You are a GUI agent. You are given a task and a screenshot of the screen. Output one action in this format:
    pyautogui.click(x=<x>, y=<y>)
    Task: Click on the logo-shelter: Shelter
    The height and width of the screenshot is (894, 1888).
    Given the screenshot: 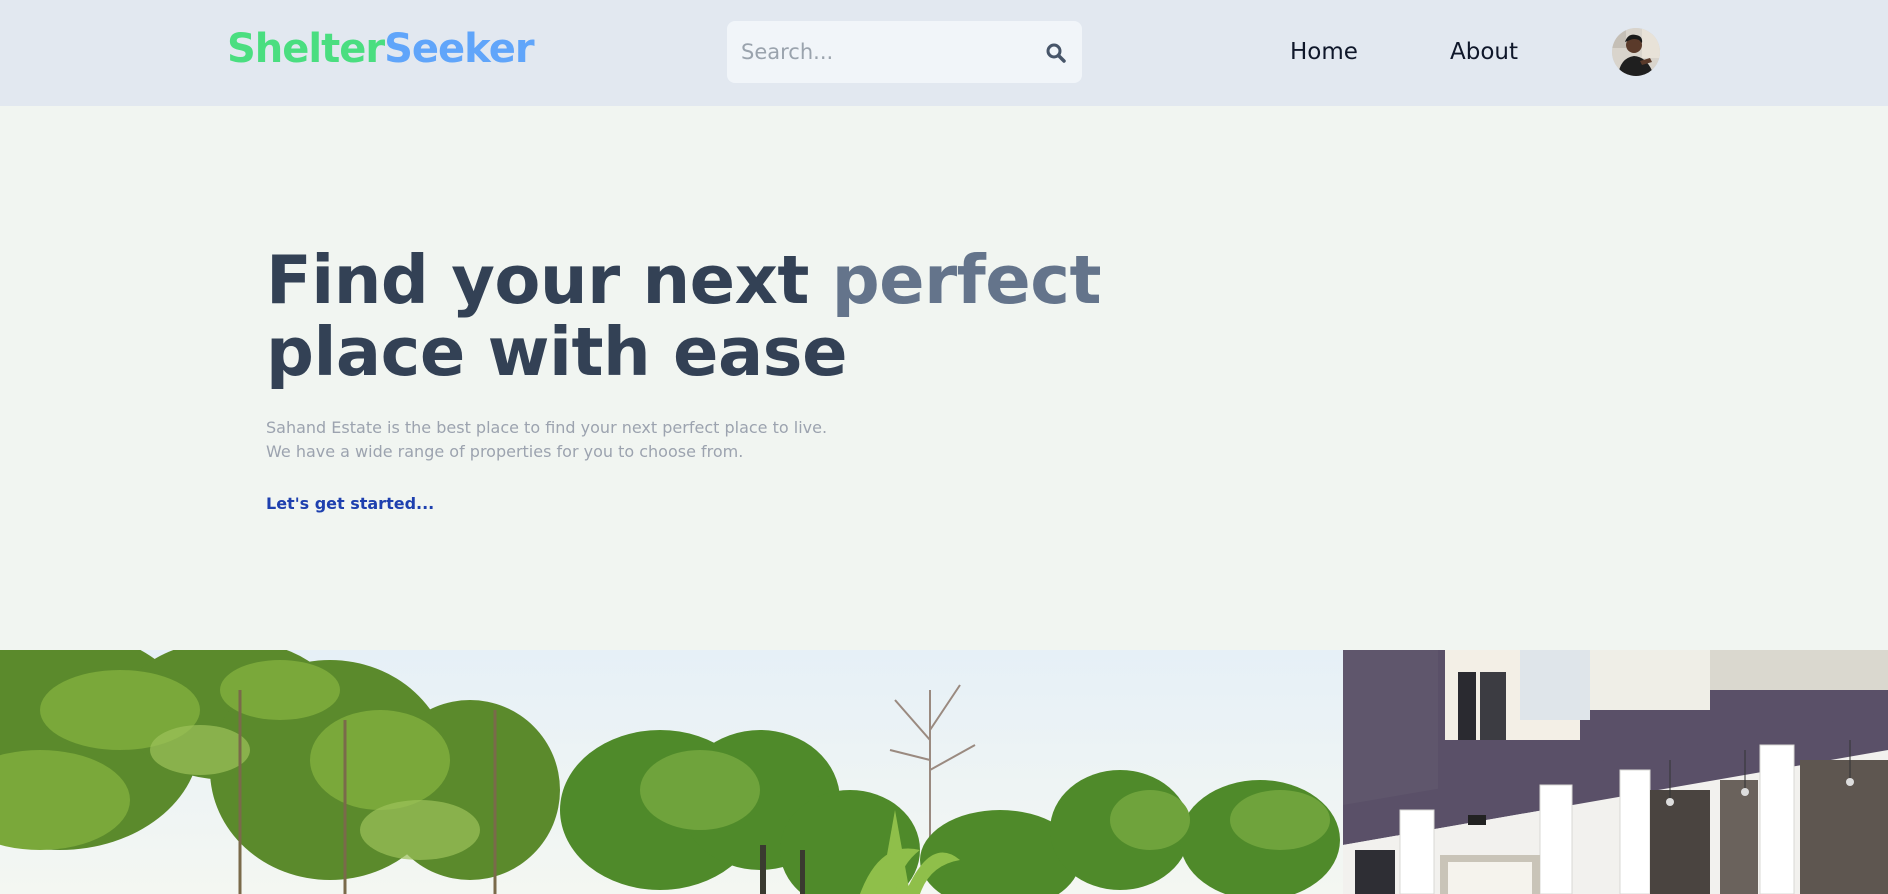 What is the action you would take?
    pyautogui.click(x=306, y=49)
    